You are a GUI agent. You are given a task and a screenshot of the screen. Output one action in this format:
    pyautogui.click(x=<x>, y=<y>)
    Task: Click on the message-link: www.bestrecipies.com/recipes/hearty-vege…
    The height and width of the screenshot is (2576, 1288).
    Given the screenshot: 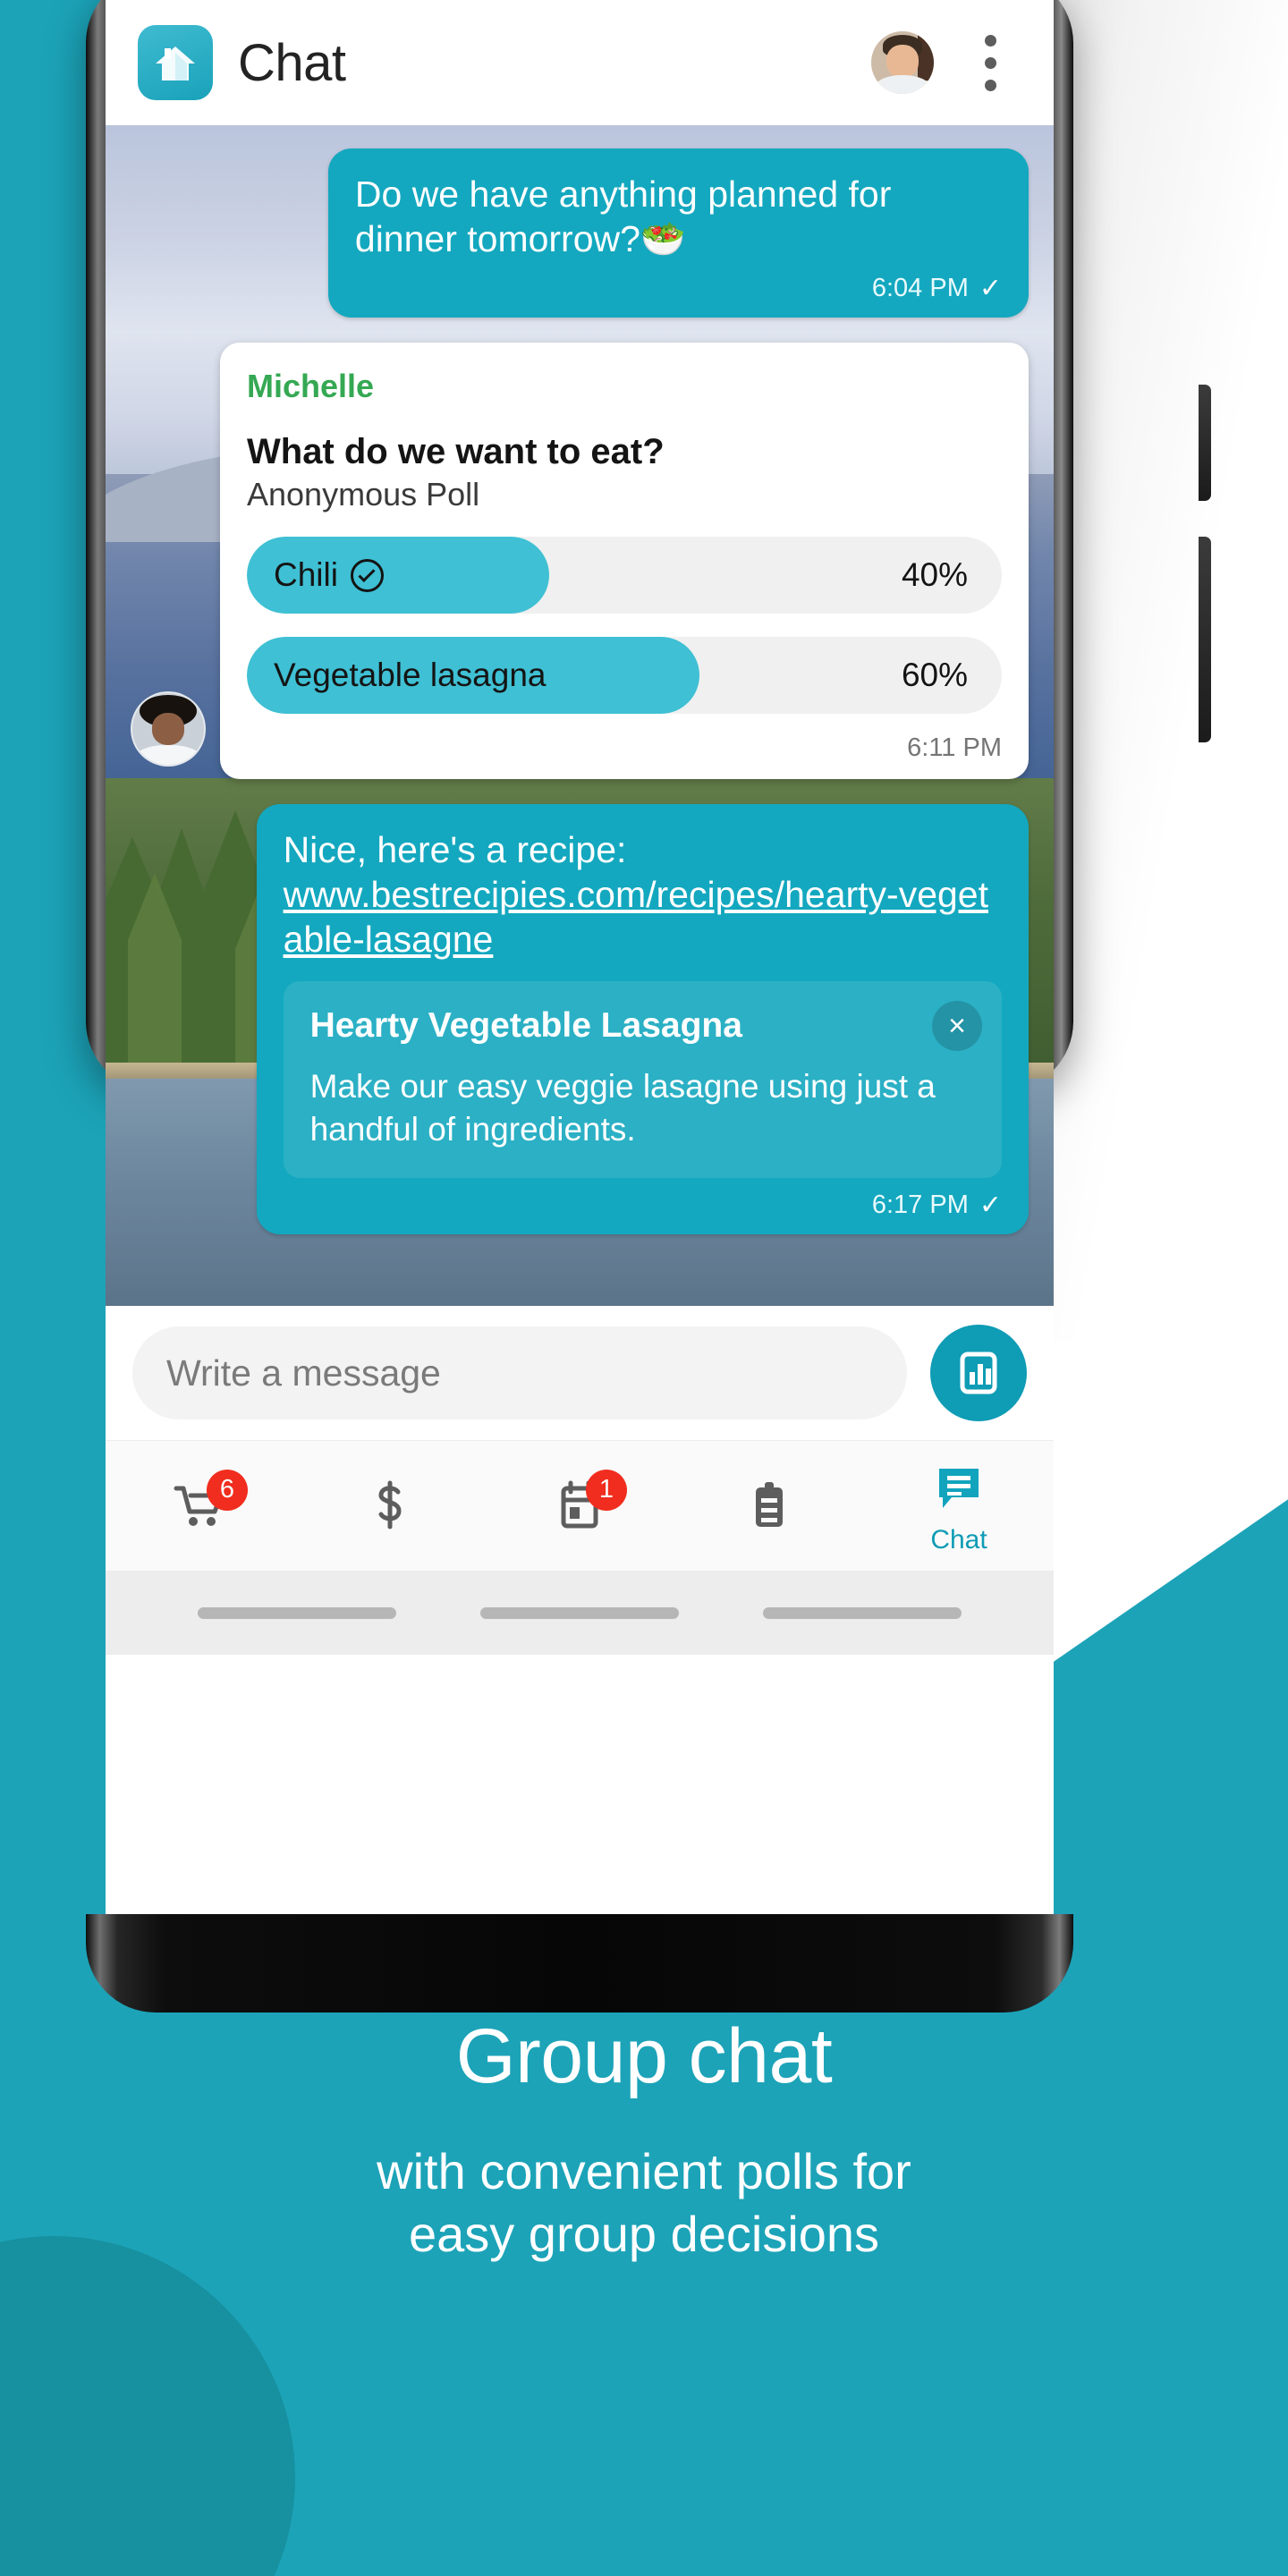 What is the action you would take?
    pyautogui.click(x=643, y=917)
    